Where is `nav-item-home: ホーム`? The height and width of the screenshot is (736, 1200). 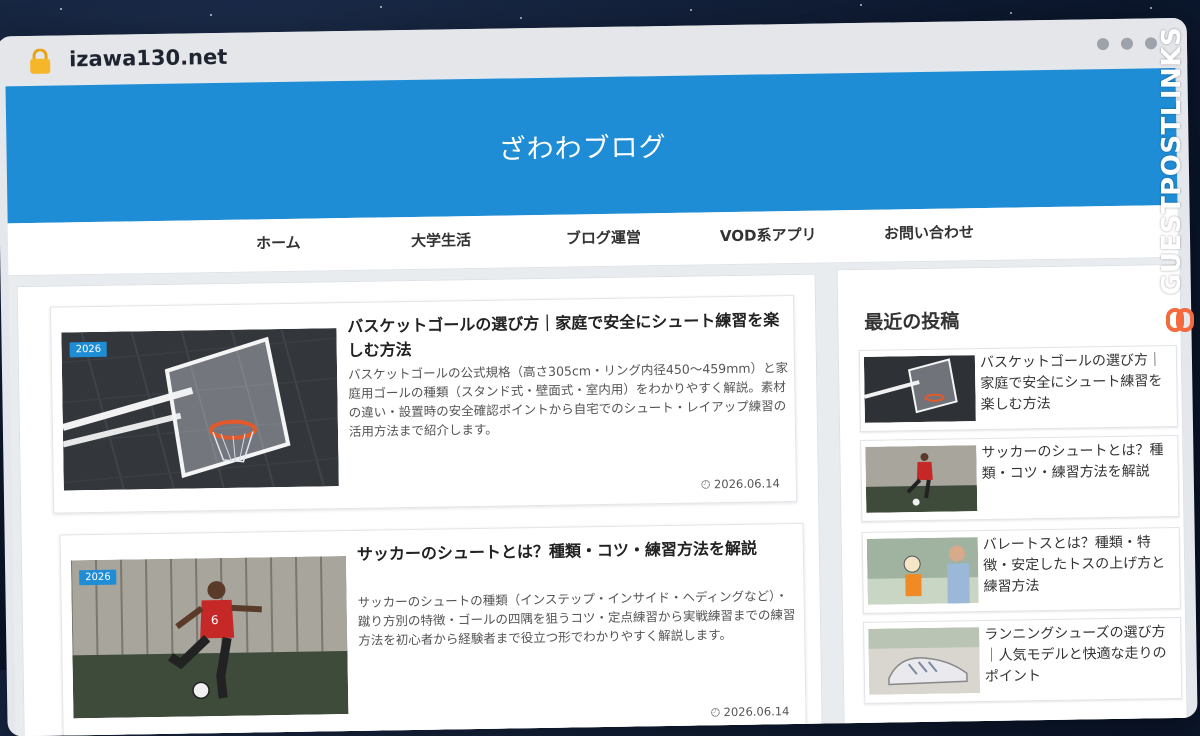 nav-item-home: ホーム is located at coordinates (278, 243).